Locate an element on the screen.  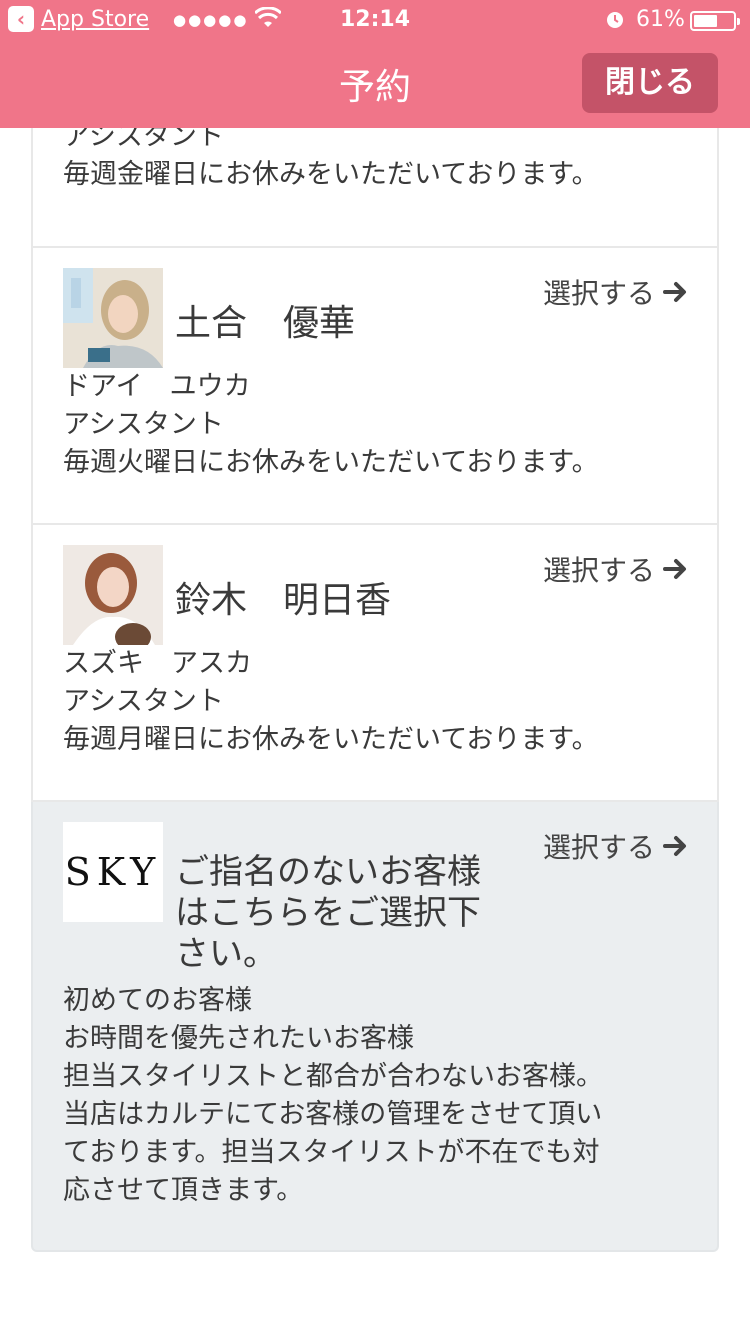
title-line: はこちらをご選択下 is located at coordinates (328, 913).